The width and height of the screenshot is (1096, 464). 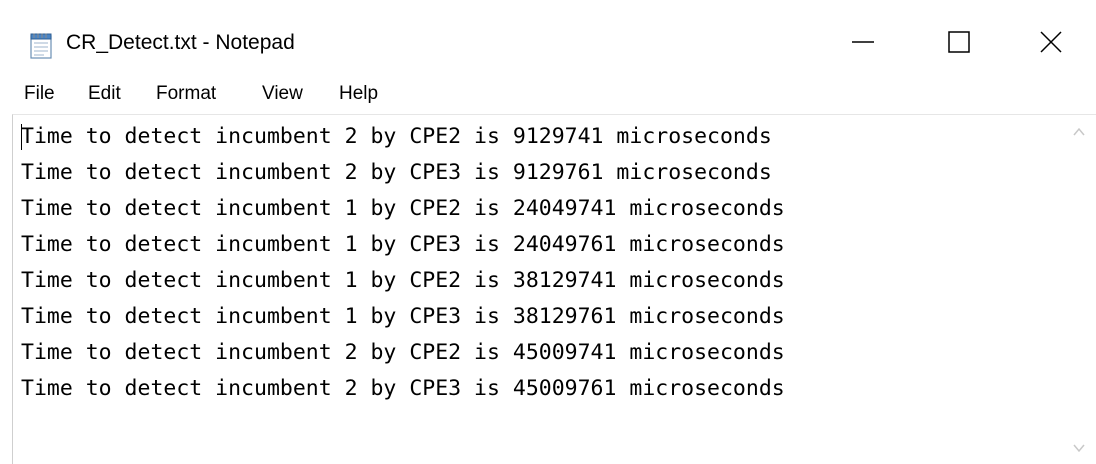 I want to click on vertical-scrollbar, so click(x=1079, y=289).